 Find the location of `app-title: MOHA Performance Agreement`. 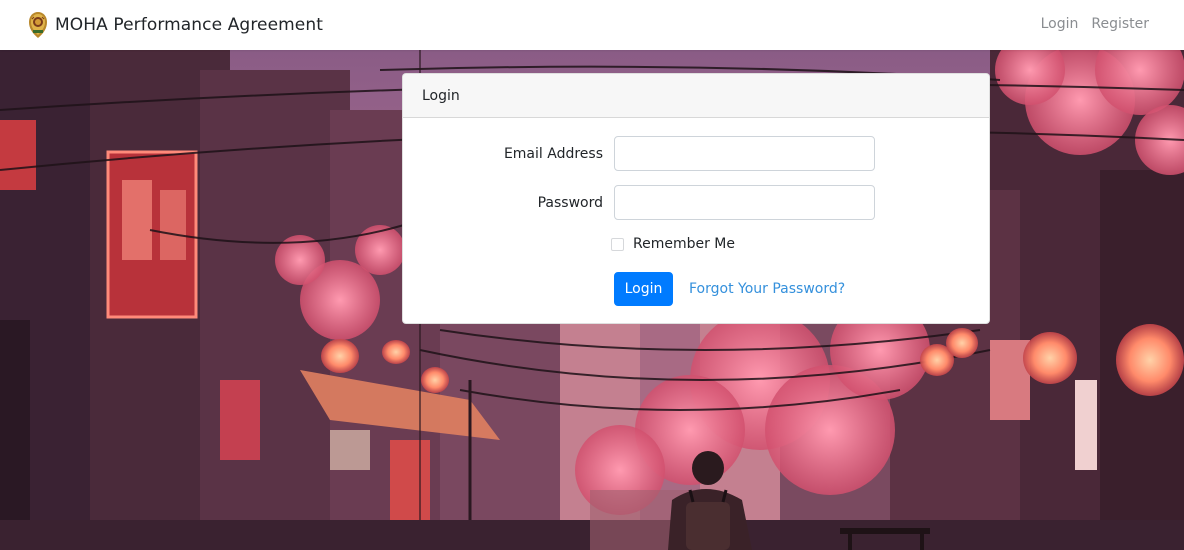

app-title: MOHA Performance Agreement is located at coordinates (189, 25).